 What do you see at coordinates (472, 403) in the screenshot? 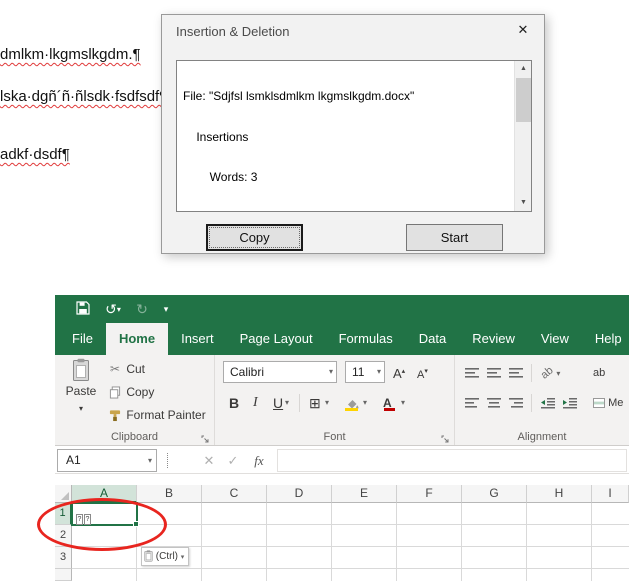
I see `align-left-icon` at bounding box center [472, 403].